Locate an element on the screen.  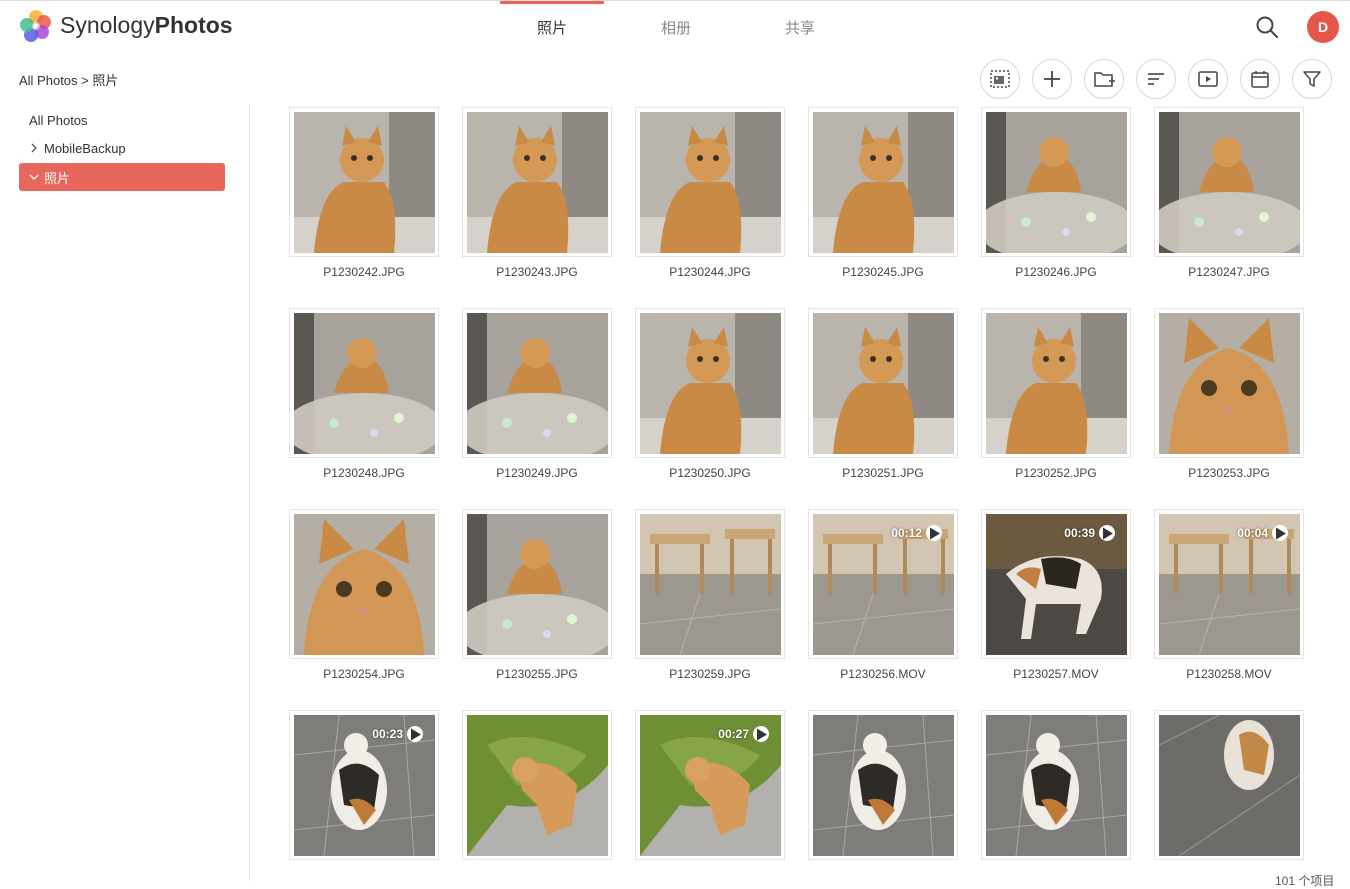
duration-label: 00:04 is located at coordinates (1252, 533).